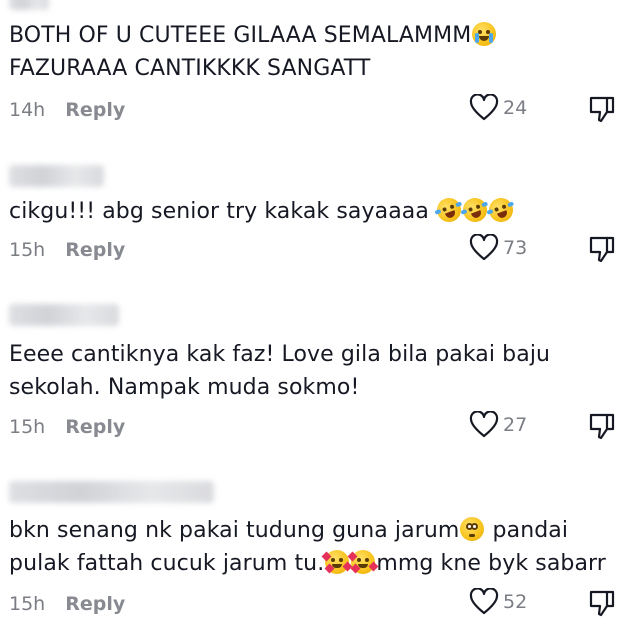  I want to click on comment-meta: 14h Reply, so click(67, 110).